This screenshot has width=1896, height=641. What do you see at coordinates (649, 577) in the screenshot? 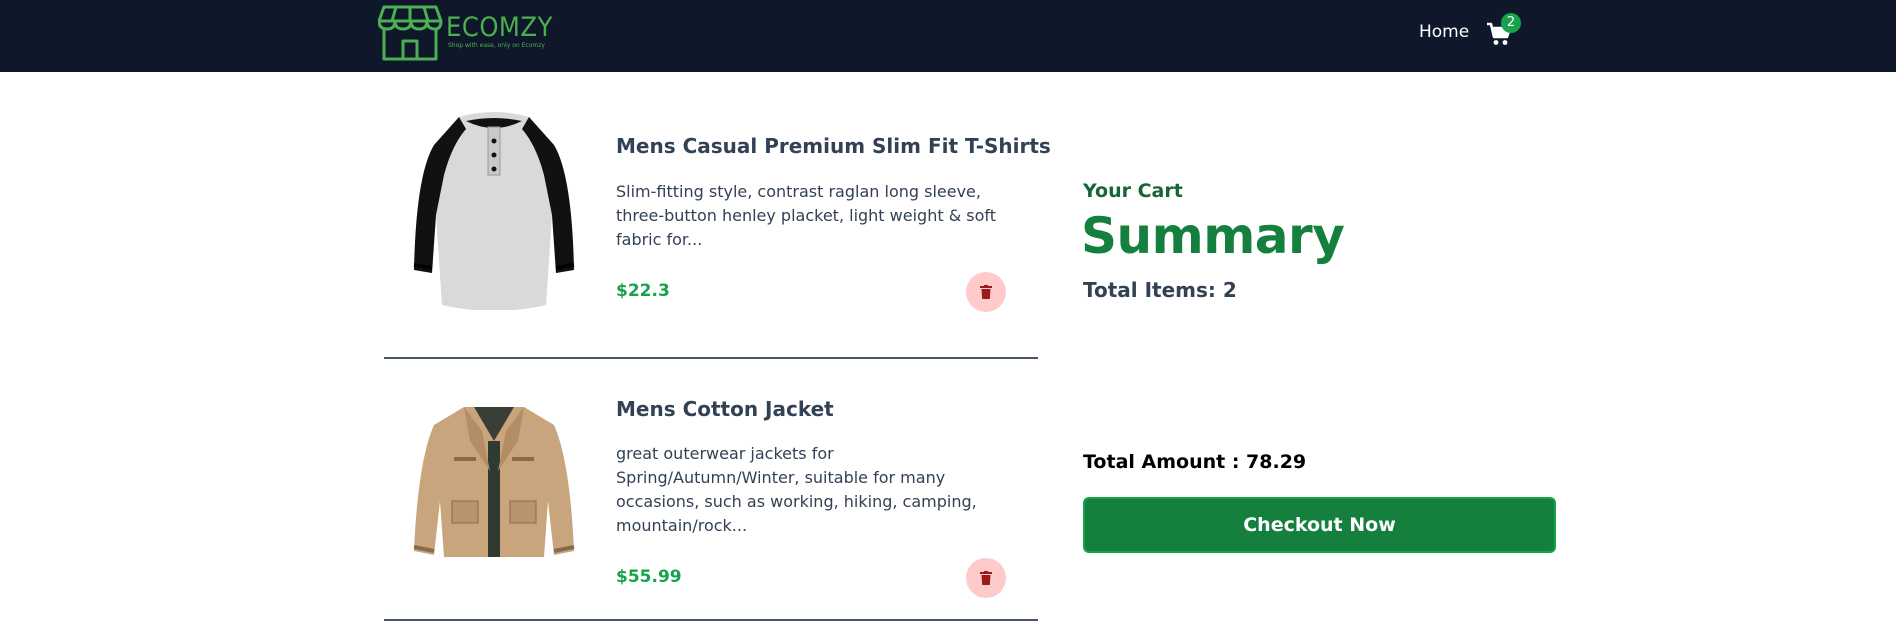
I see `product-price: $55.99` at bounding box center [649, 577].